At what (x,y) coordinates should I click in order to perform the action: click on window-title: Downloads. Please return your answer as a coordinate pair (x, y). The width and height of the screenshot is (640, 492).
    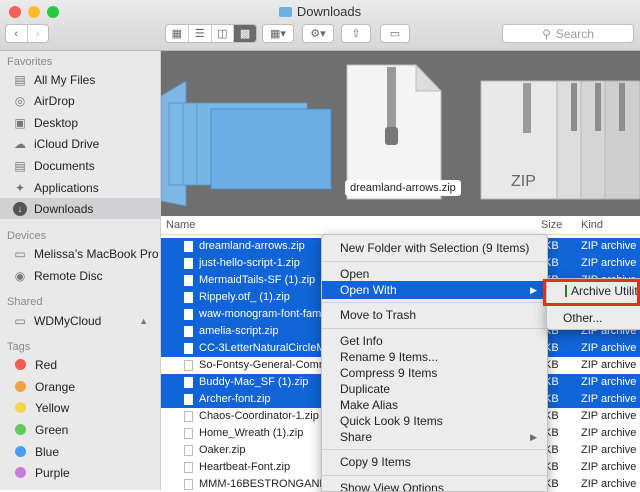
    Looking at the image, I should click on (320, 11).